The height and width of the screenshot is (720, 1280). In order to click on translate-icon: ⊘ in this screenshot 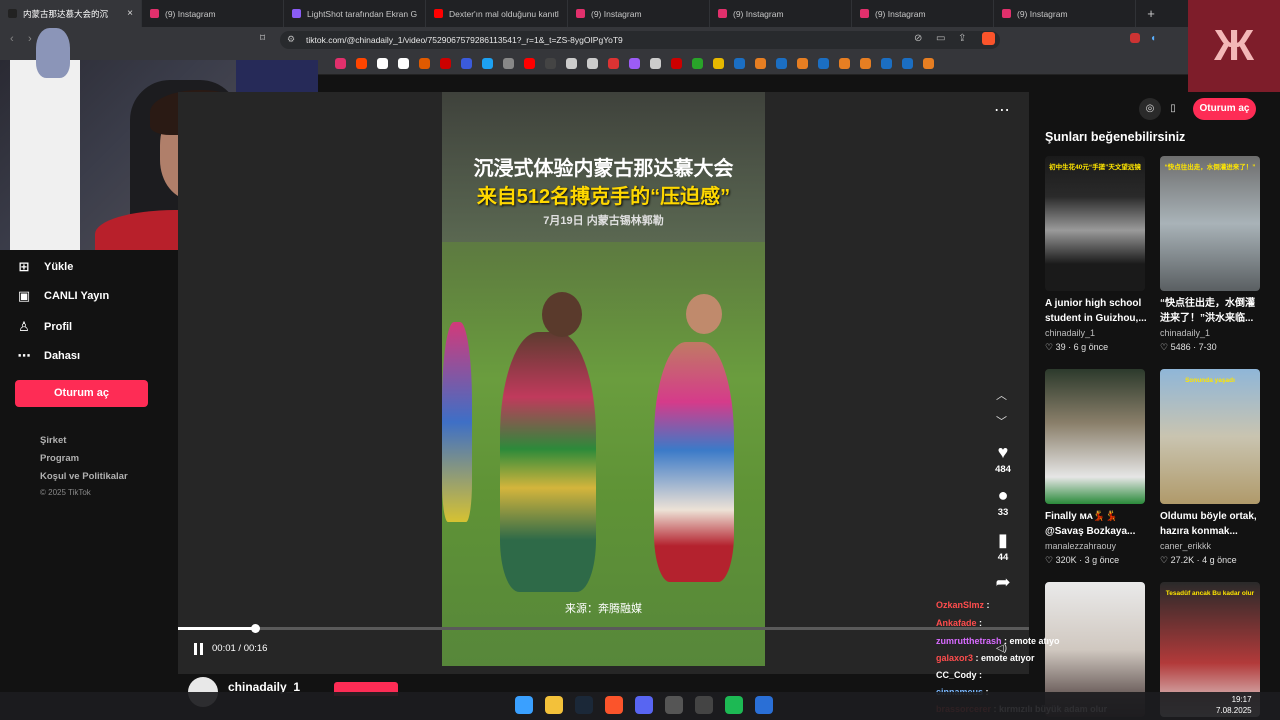, I will do `click(918, 38)`.